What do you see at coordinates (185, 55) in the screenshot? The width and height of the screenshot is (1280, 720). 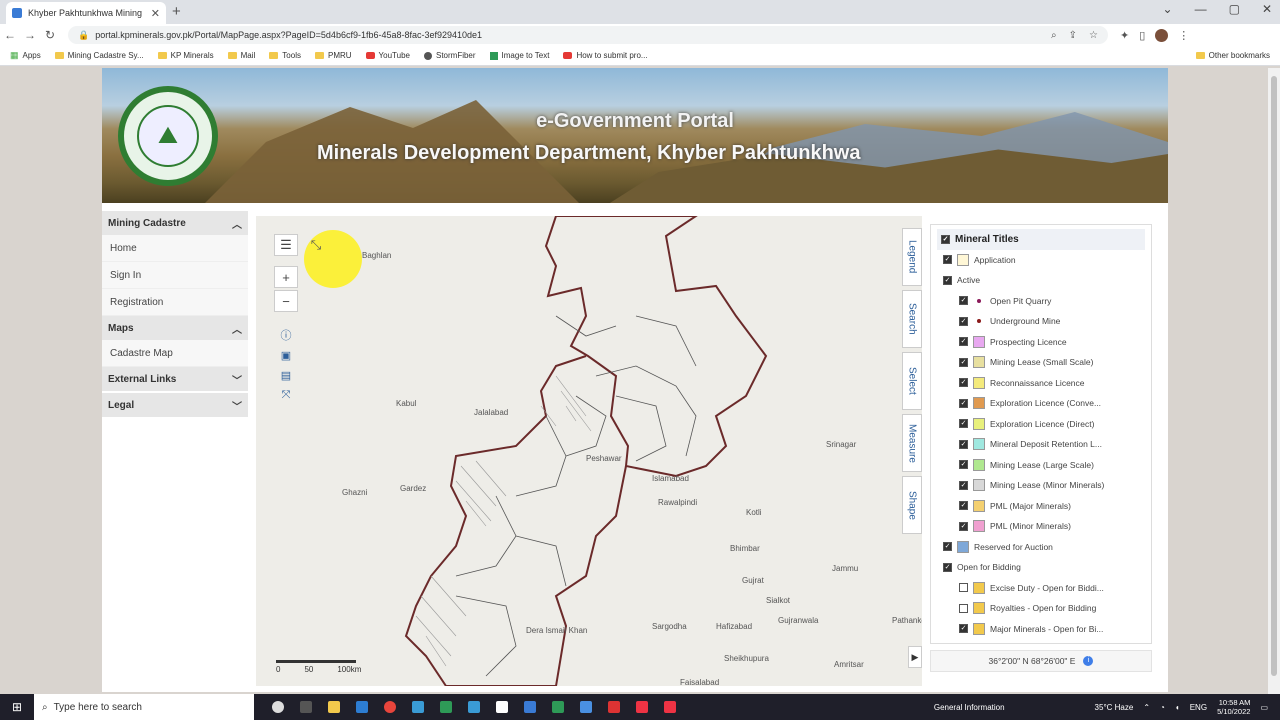 I see `bookmark-kp-minerals: KP Minerals` at bounding box center [185, 55].